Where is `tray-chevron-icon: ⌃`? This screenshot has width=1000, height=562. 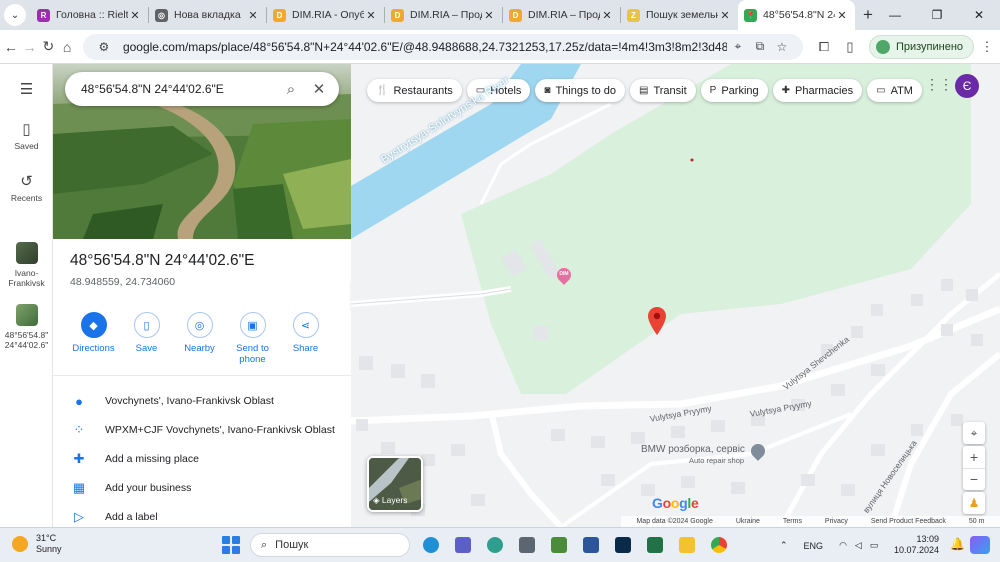
tray-chevron-icon: ⌃ is located at coordinates (784, 545).